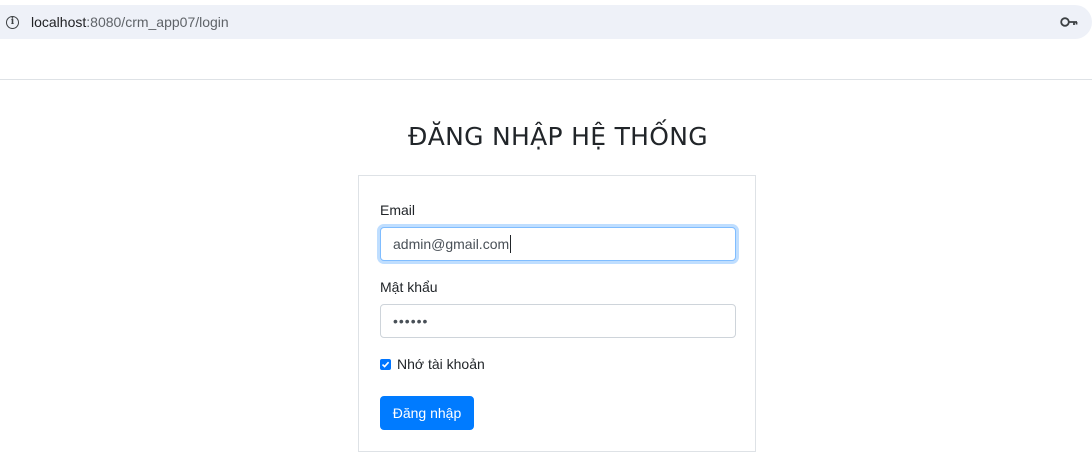  What do you see at coordinates (511, 244) in the screenshot?
I see `text-caret` at bounding box center [511, 244].